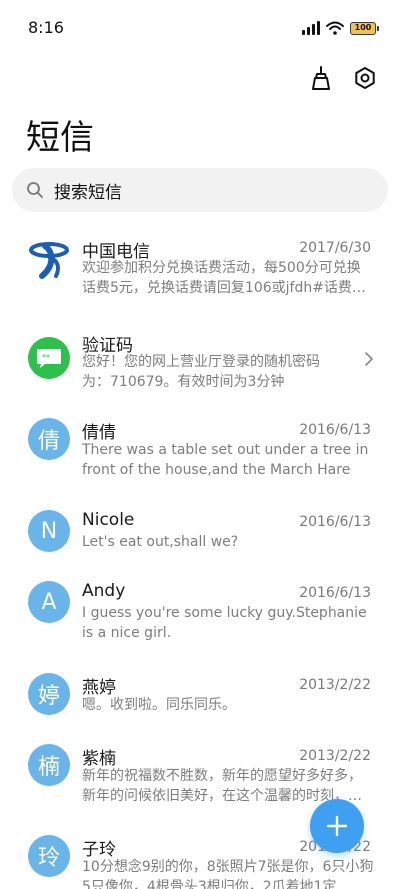  I want to click on message-preview: Let's eat out,shall we?, so click(160, 542).